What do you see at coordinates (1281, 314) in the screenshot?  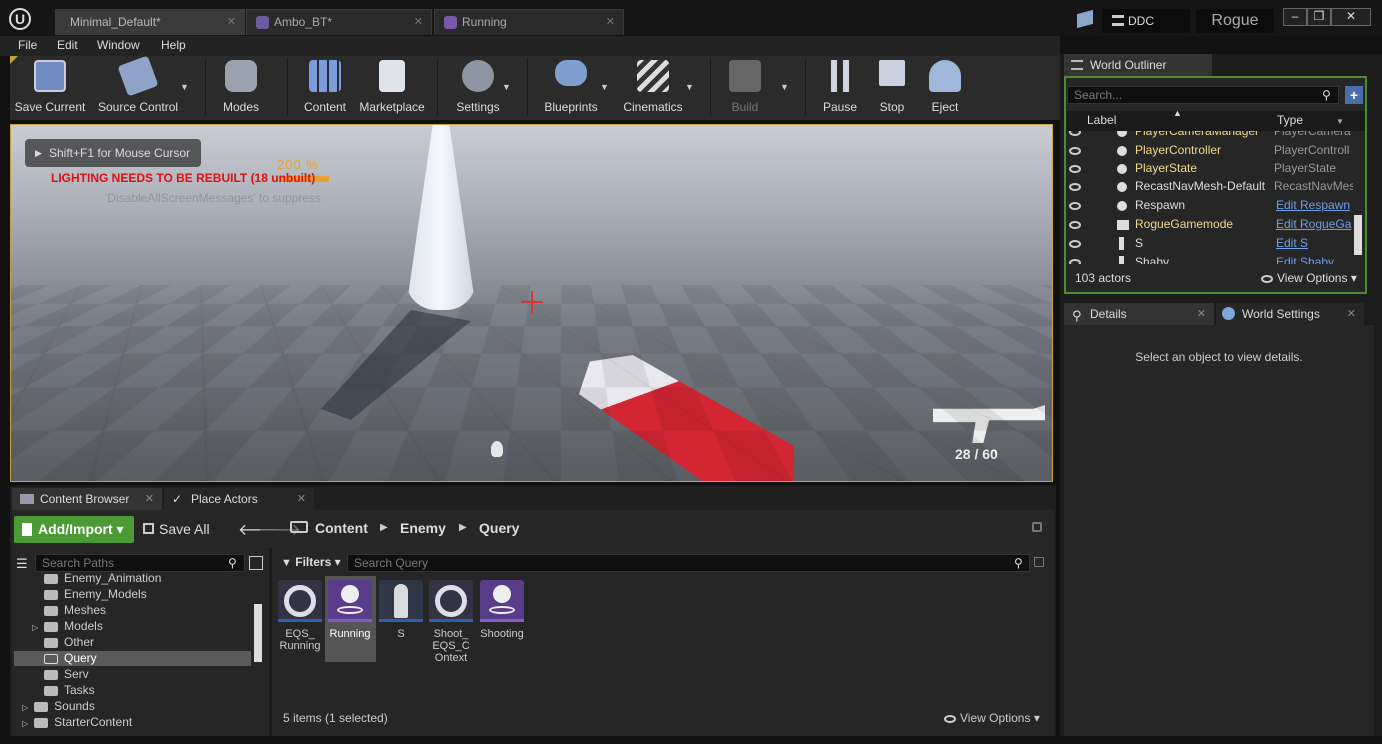 I see `world-settings-title: World Settings` at bounding box center [1281, 314].